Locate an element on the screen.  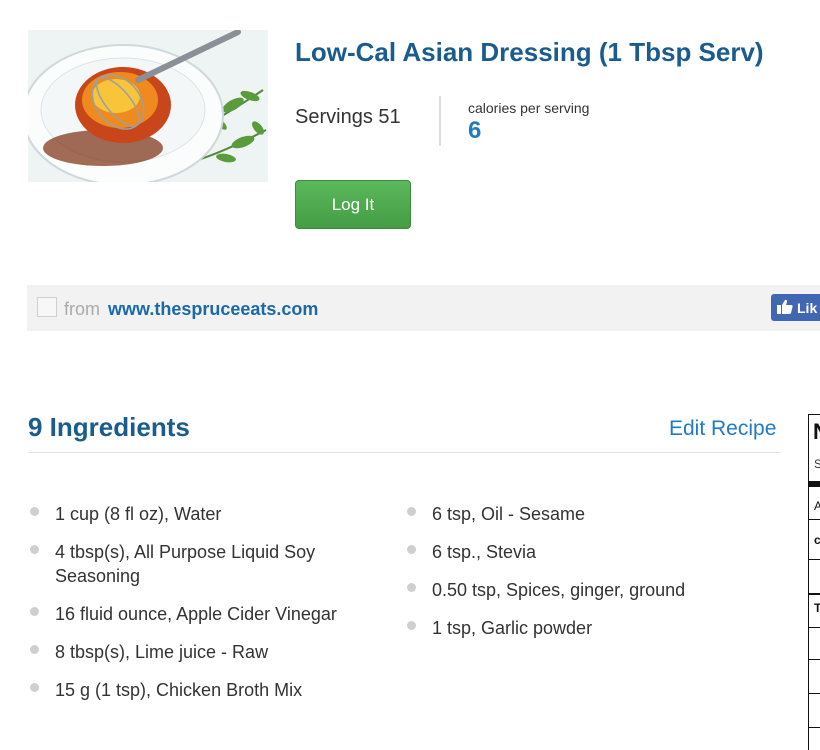
nutrition-serving-label: S is located at coordinates (817, 464).